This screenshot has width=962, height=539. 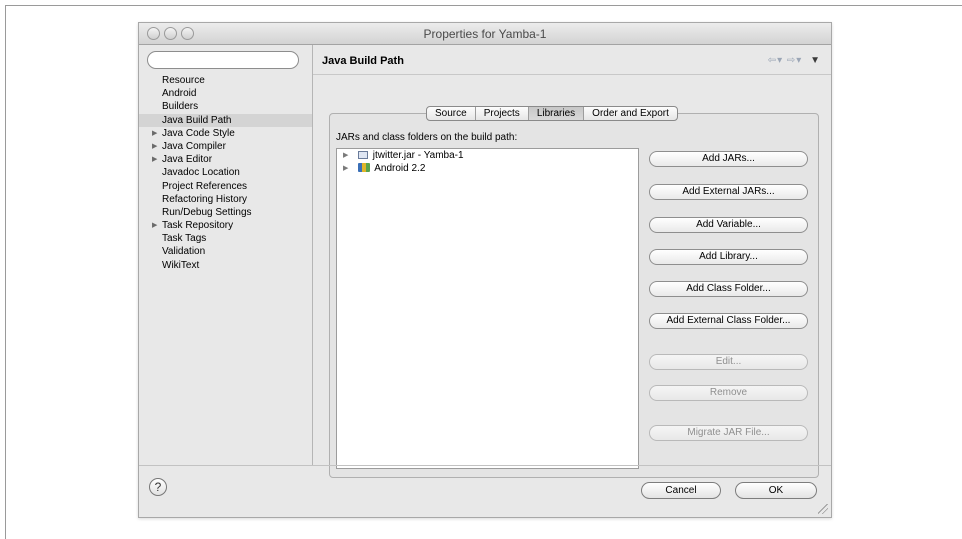 What do you see at coordinates (198, 226) in the screenshot?
I see `sidebar-item-label: Task Repository` at bounding box center [198, 226].